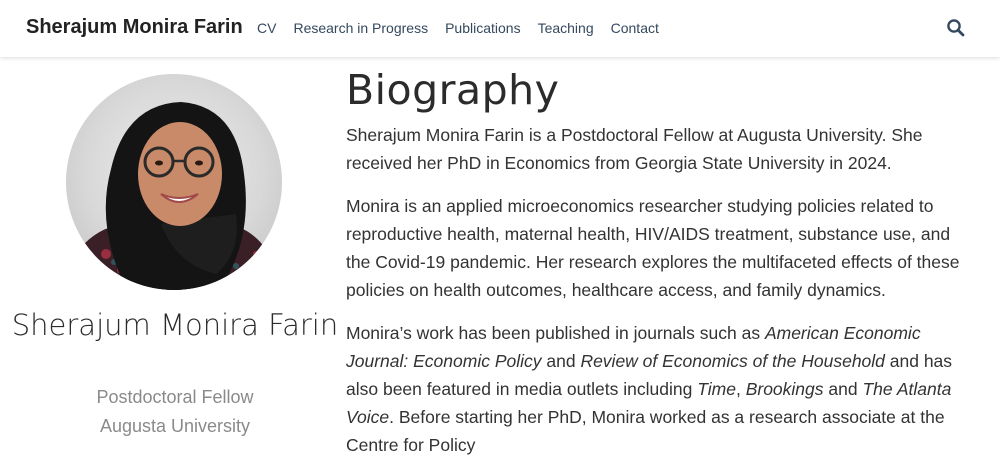 The height and width of the screenshot is (474, 1000). Describe the element at coordinates (175, 426) in the screenshot. I see `profile-organization: Augusta University` at that location.